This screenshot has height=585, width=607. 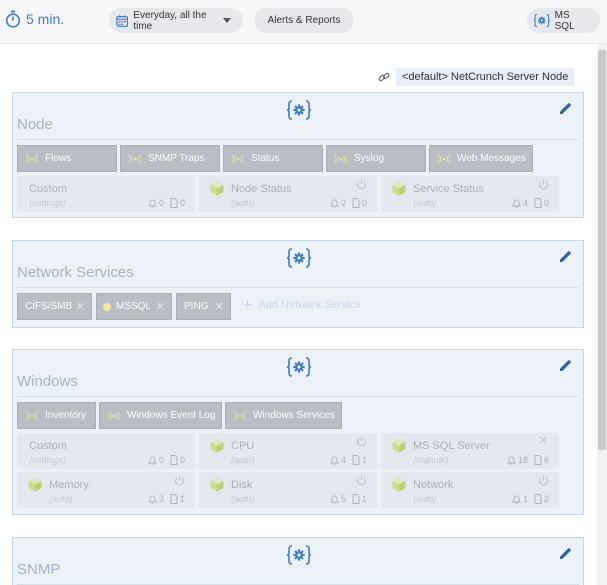 I want to click on monitoring-pack-tile: Disk (auto) 5 1, so click(x=288, y=490).